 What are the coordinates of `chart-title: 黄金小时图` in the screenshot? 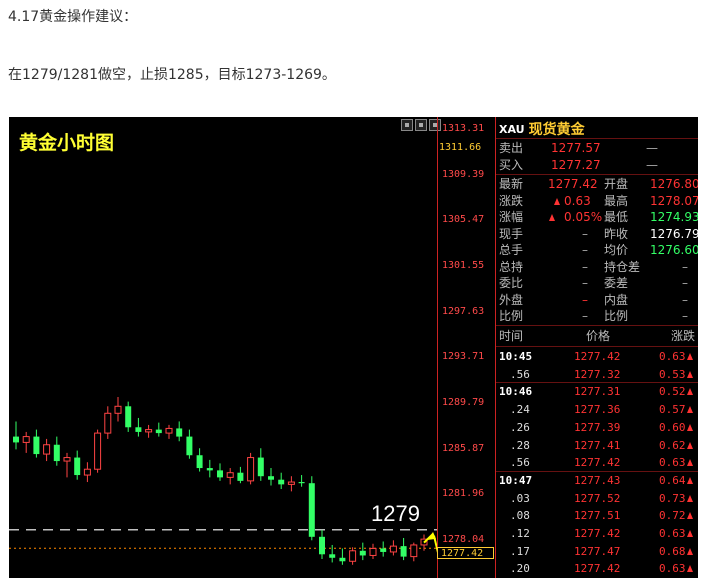 It's located at (67, 143).